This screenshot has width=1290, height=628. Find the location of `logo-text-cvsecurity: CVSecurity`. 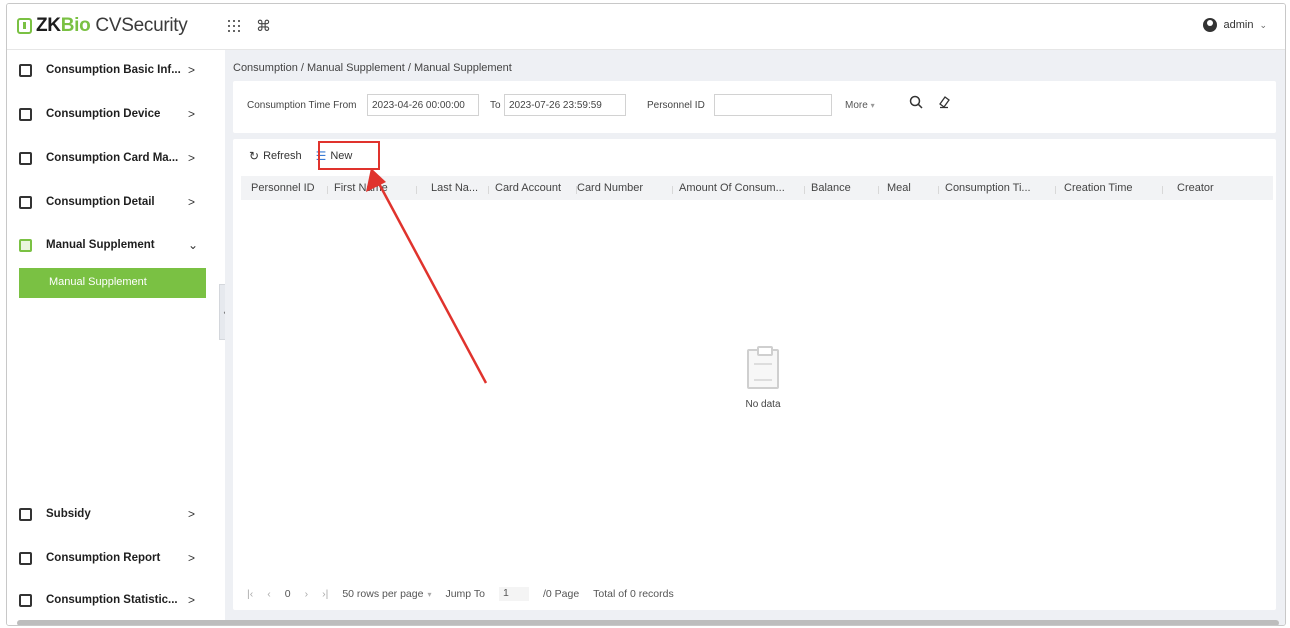

logo-text-cvsecurity: CVSecurity is located at coordinates (139, 25).